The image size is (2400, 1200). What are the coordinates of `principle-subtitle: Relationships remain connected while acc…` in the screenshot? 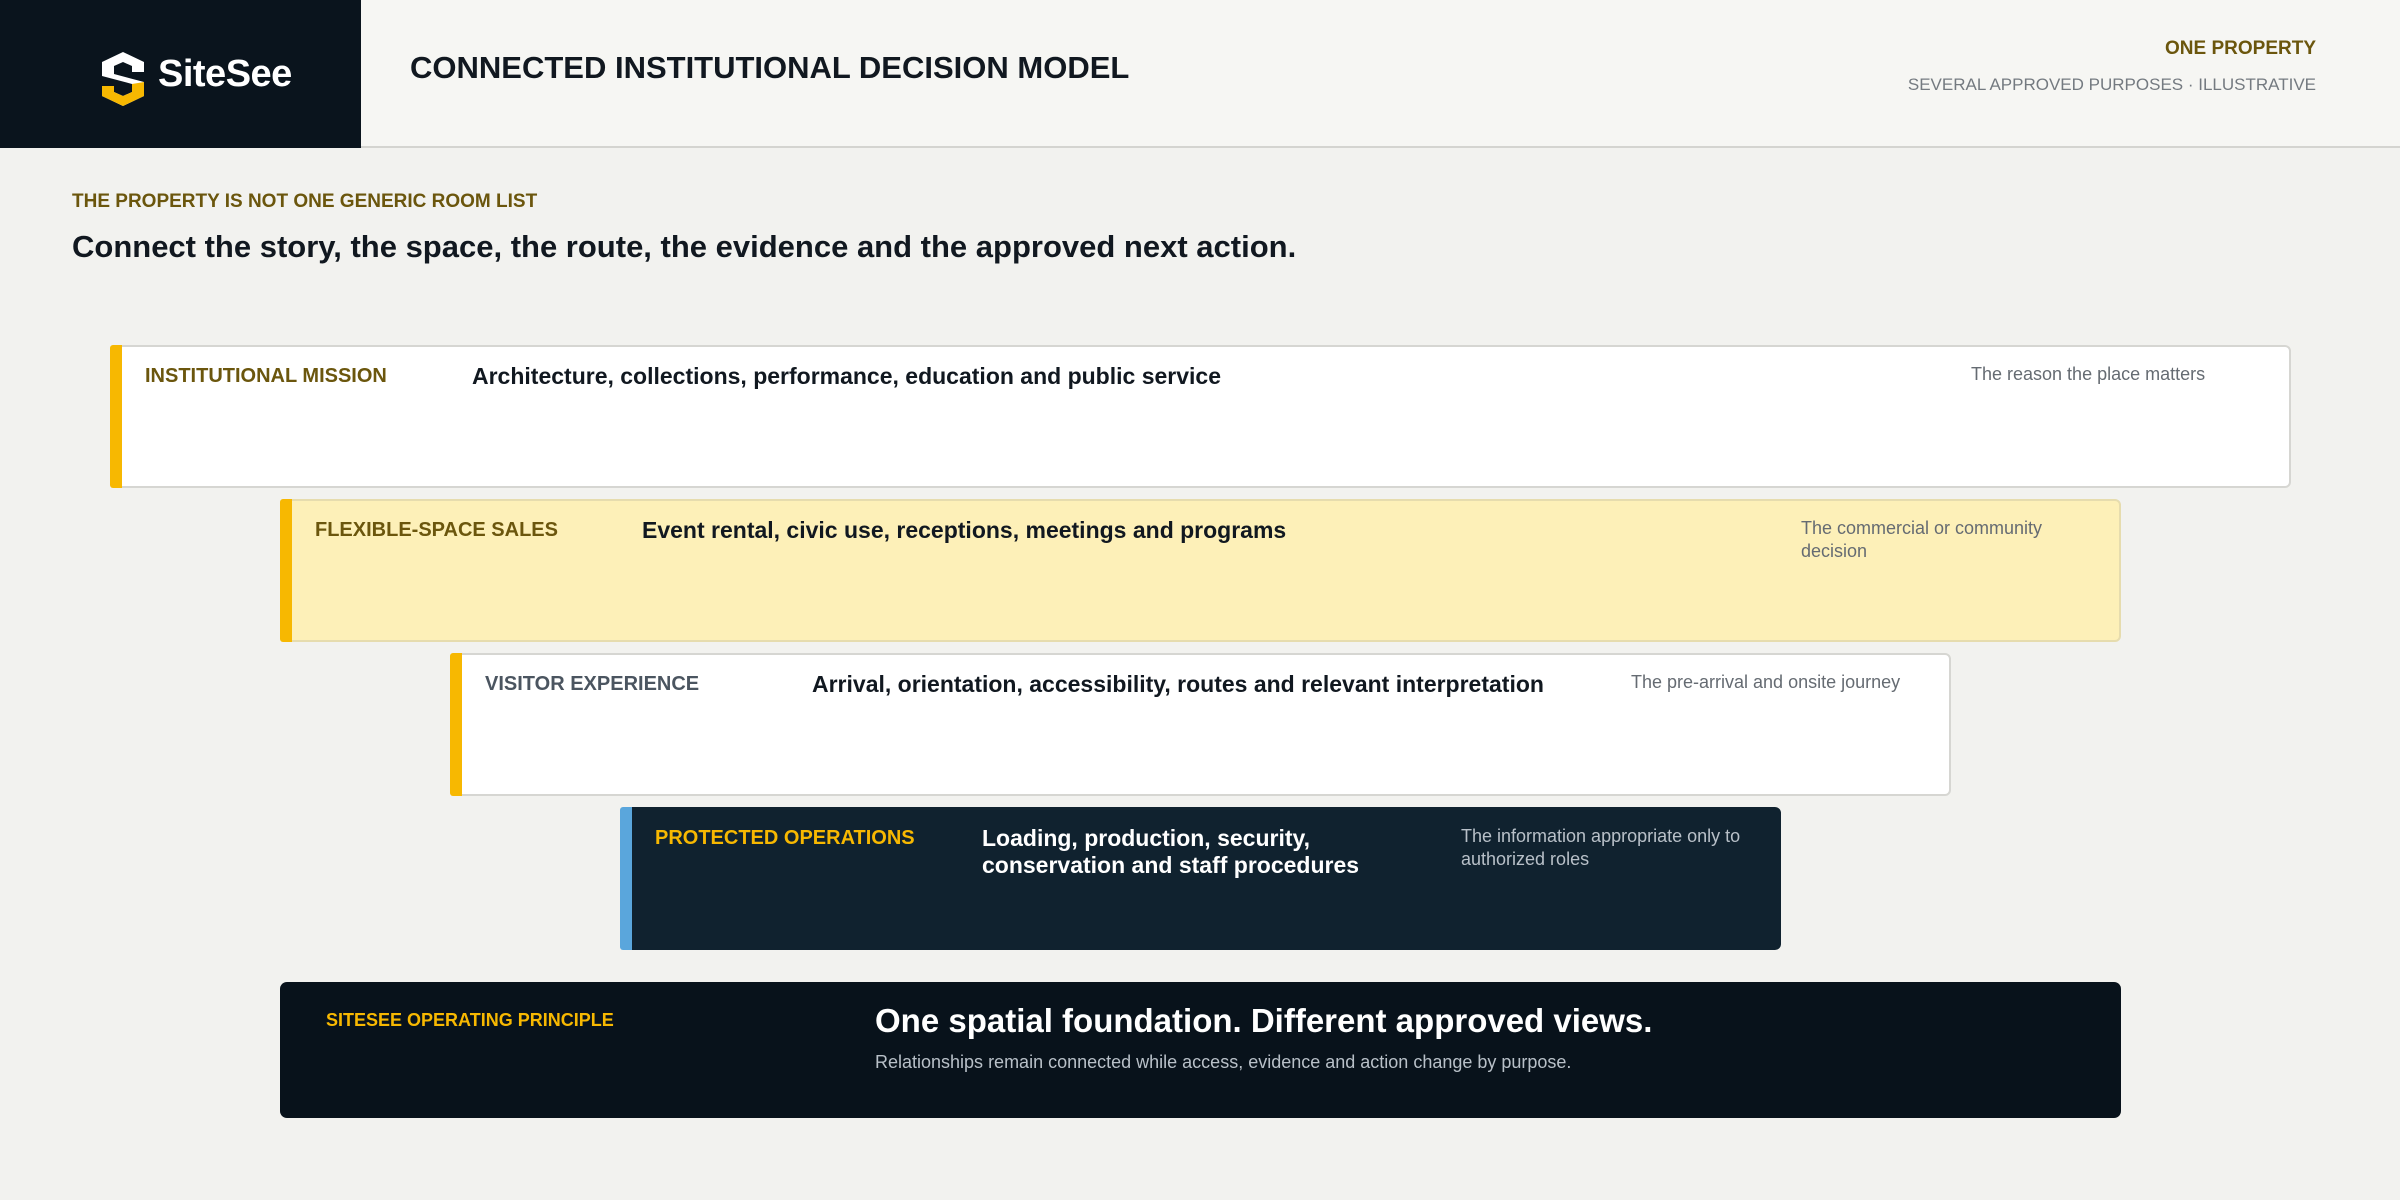 It's located at (1223, 1062).